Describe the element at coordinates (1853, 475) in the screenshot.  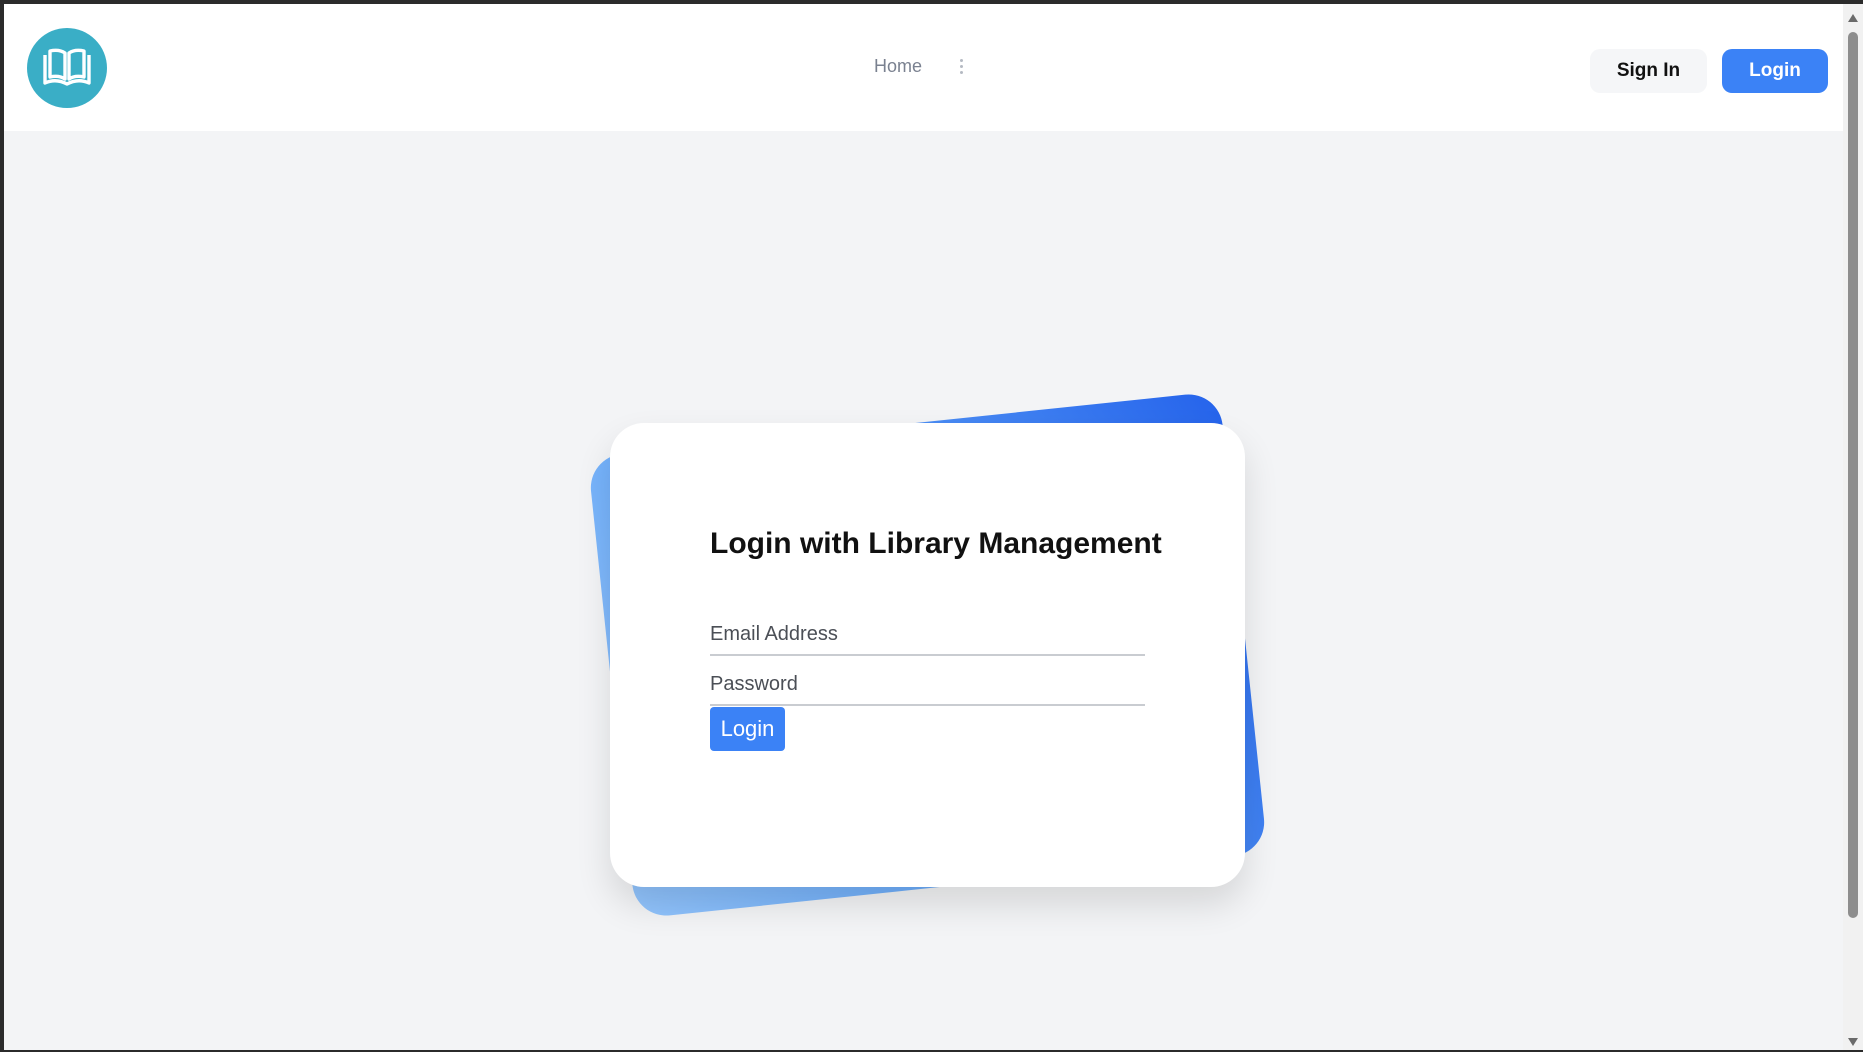
I see `scroll-thumb` at that location.